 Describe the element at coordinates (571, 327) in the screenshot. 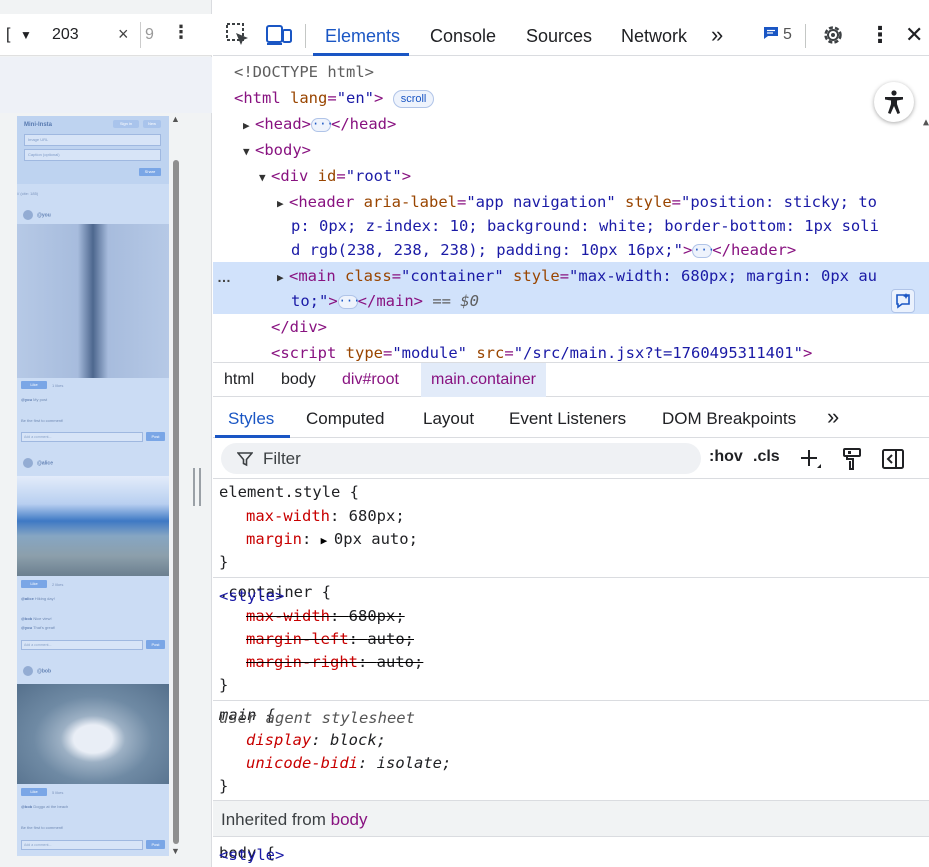

I see `dom-node-div-end: </div>` at that location.